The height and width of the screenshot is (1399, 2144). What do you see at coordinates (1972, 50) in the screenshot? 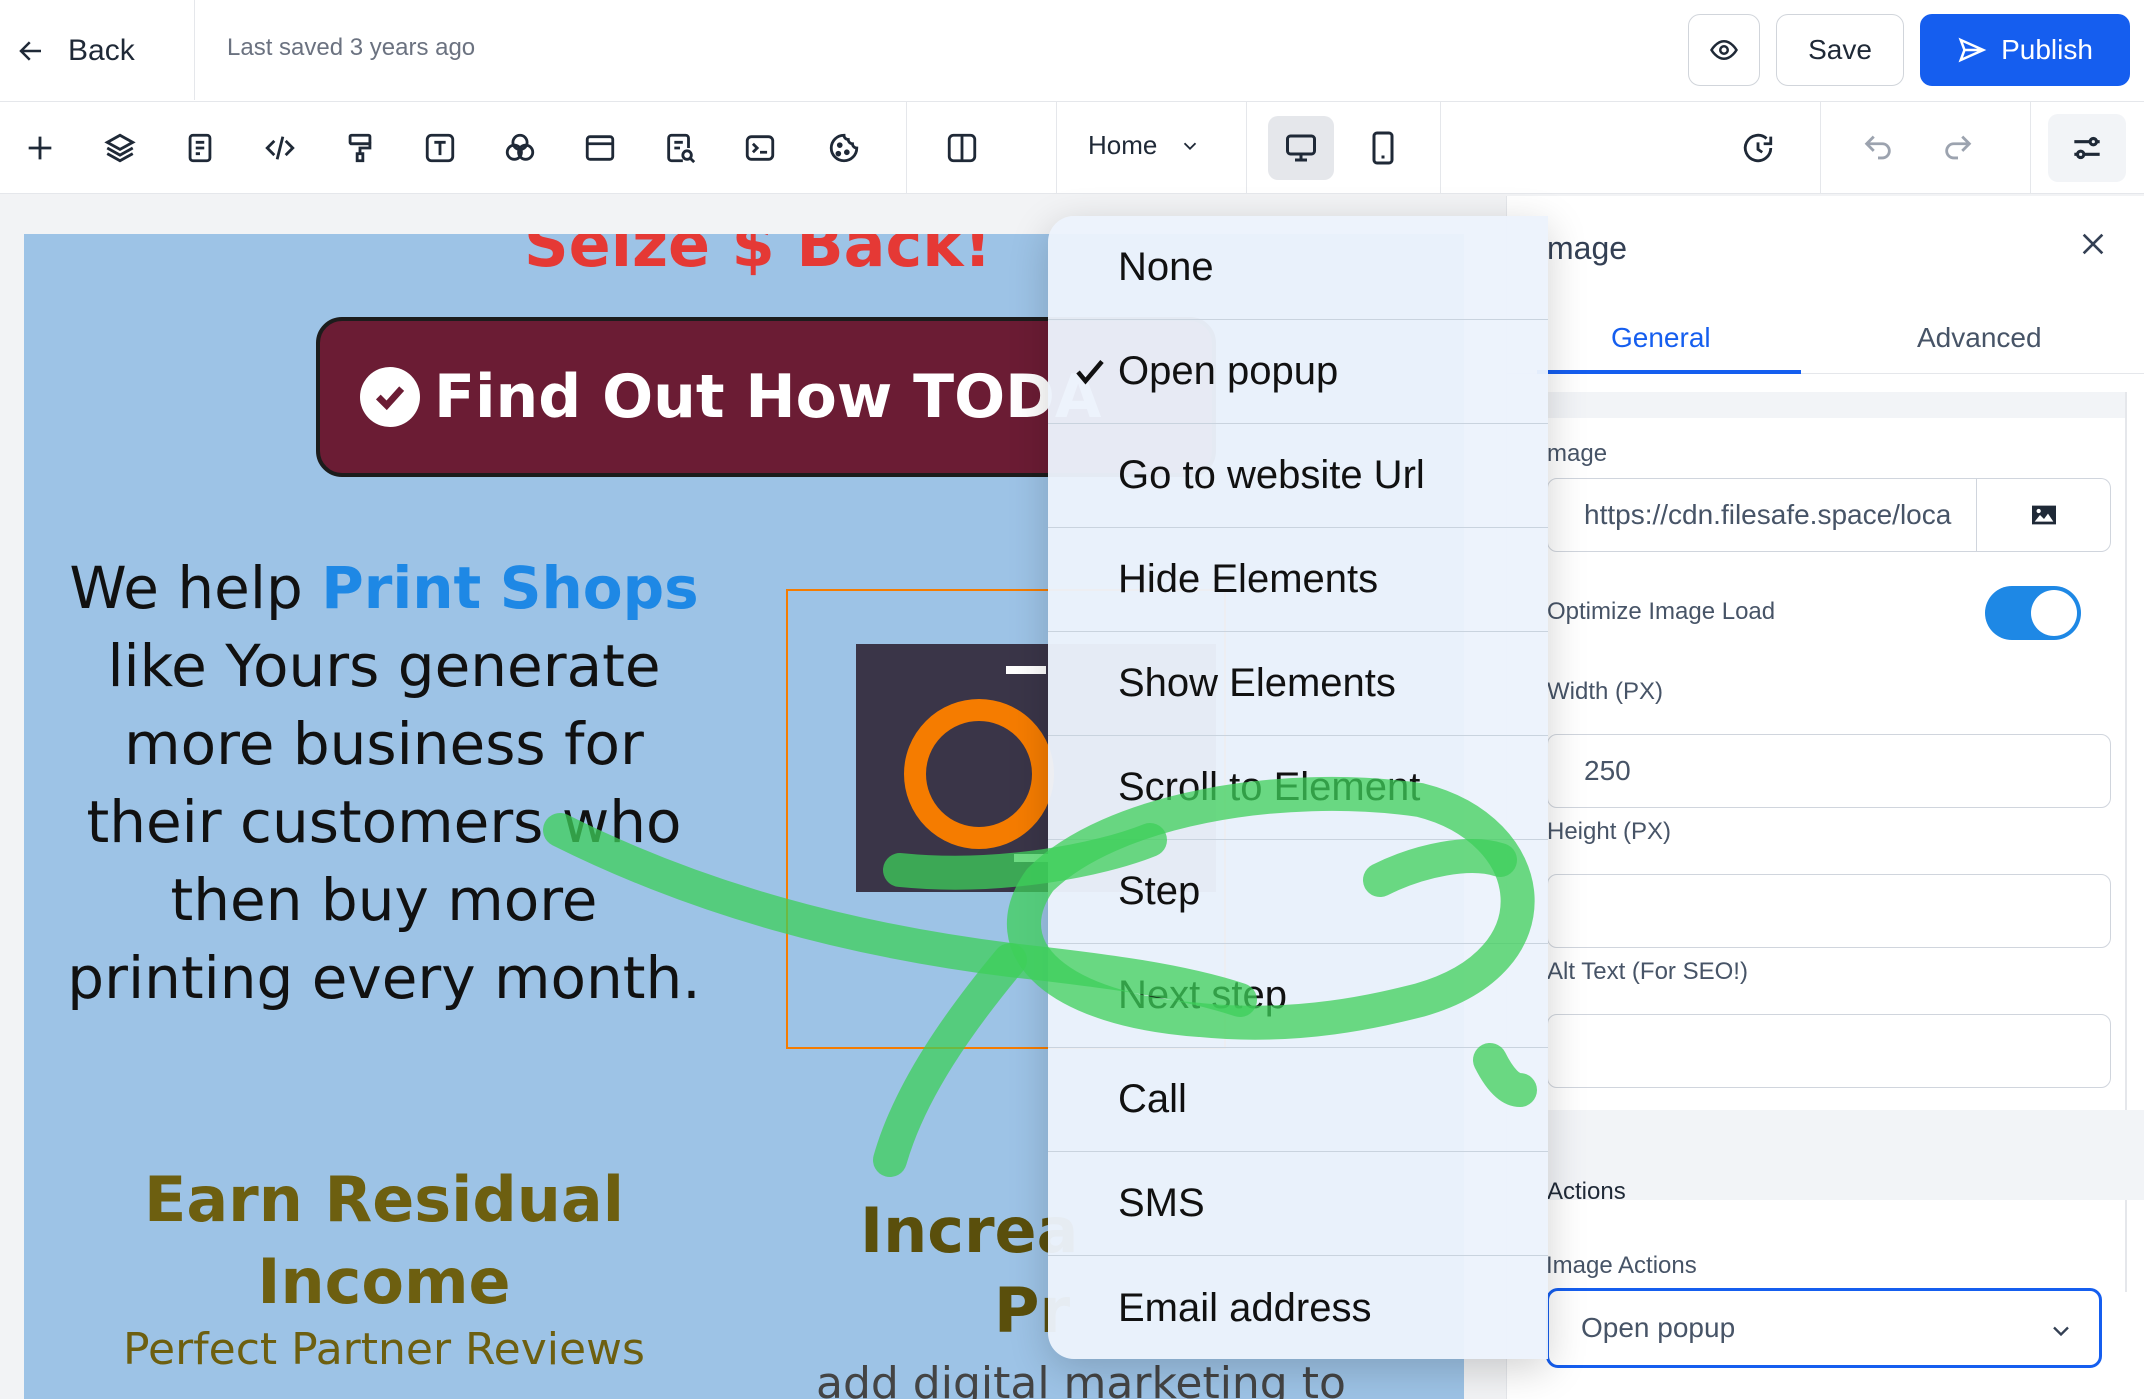
I see `send-icon` at bounding box center [1972, 50].